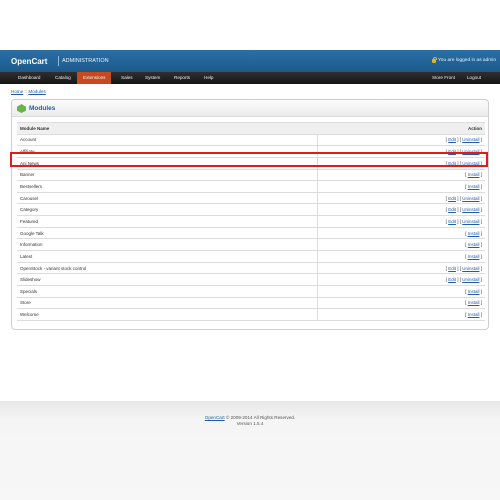  Describe the element at coordinates (250, 423) in the screenshot. I see `footer-version: Version 1.5.4` at that location.